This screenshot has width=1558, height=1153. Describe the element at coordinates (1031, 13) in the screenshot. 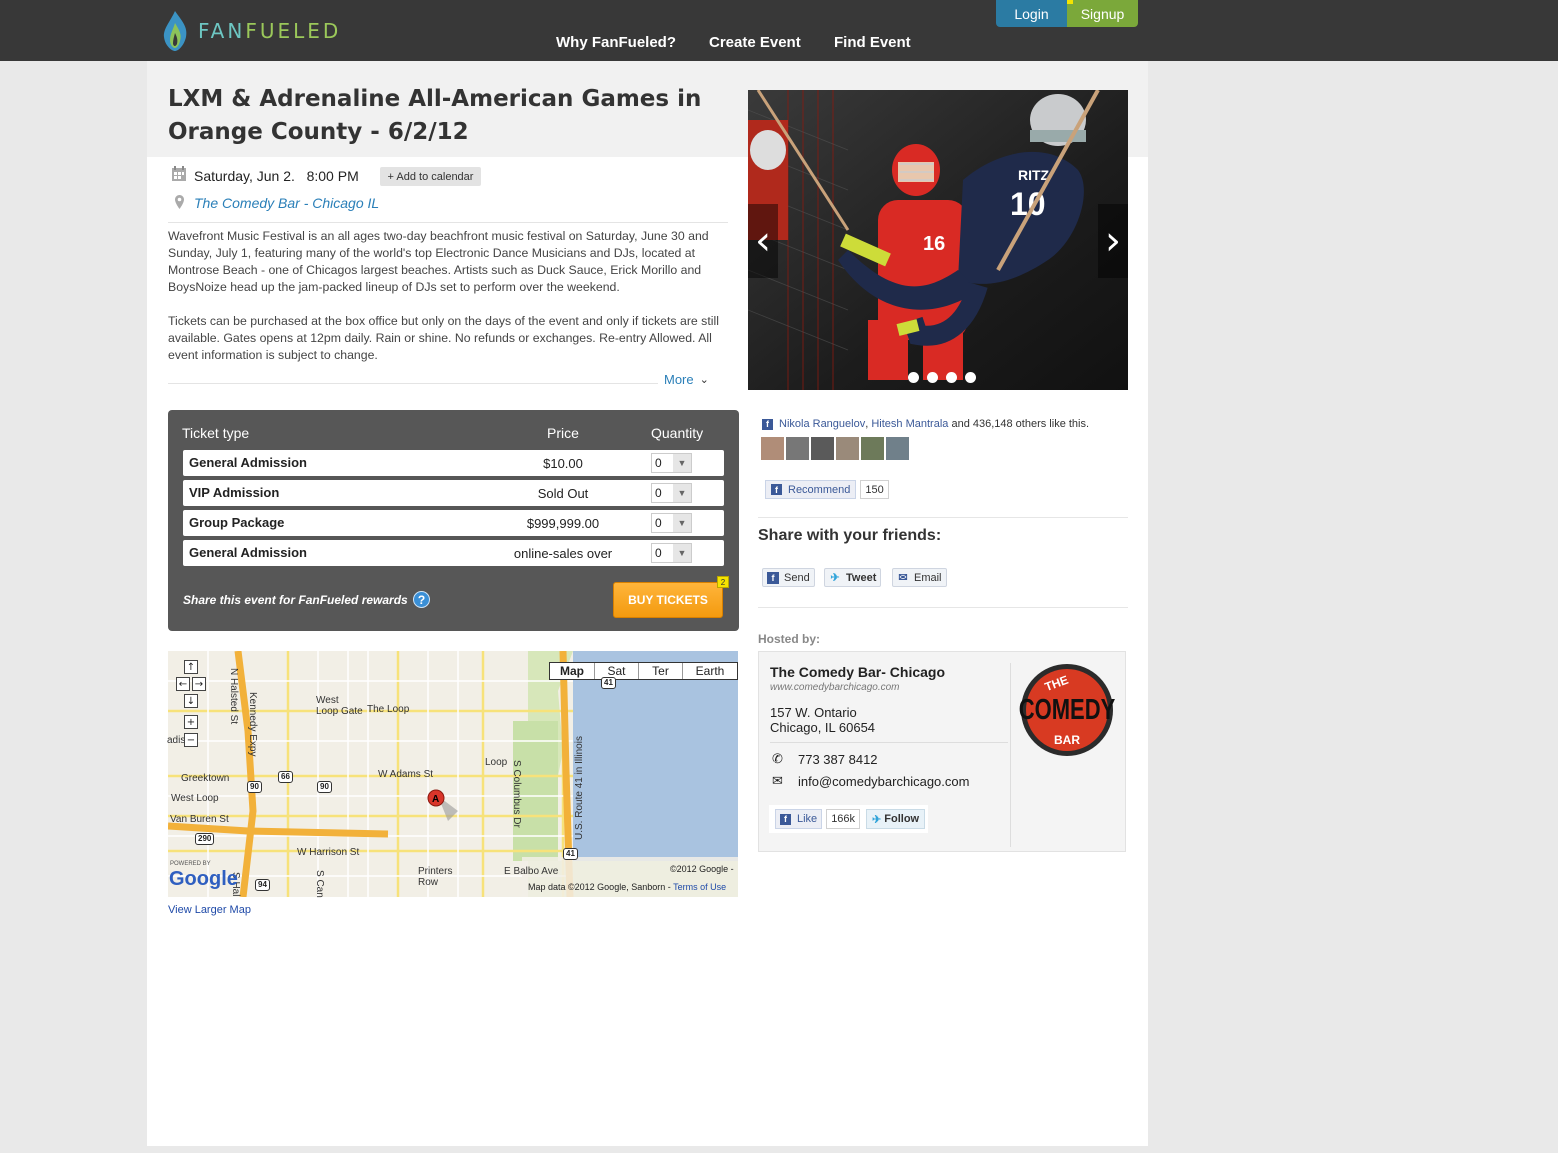

I see `login-button: Login` at that location.